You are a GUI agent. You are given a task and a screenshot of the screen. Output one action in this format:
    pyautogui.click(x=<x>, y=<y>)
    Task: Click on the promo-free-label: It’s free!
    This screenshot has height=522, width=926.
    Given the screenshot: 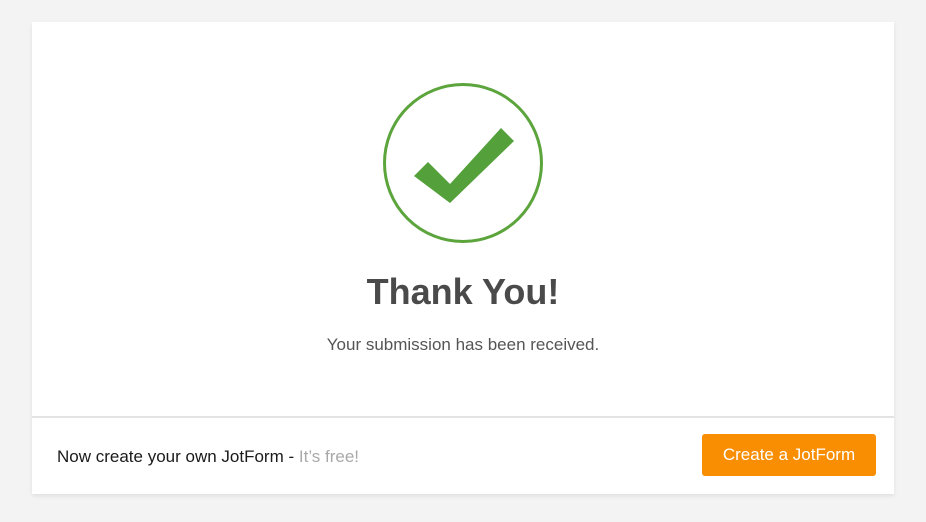 What is the action you would take?
    pyautogui.click(x=329, y=456)
    